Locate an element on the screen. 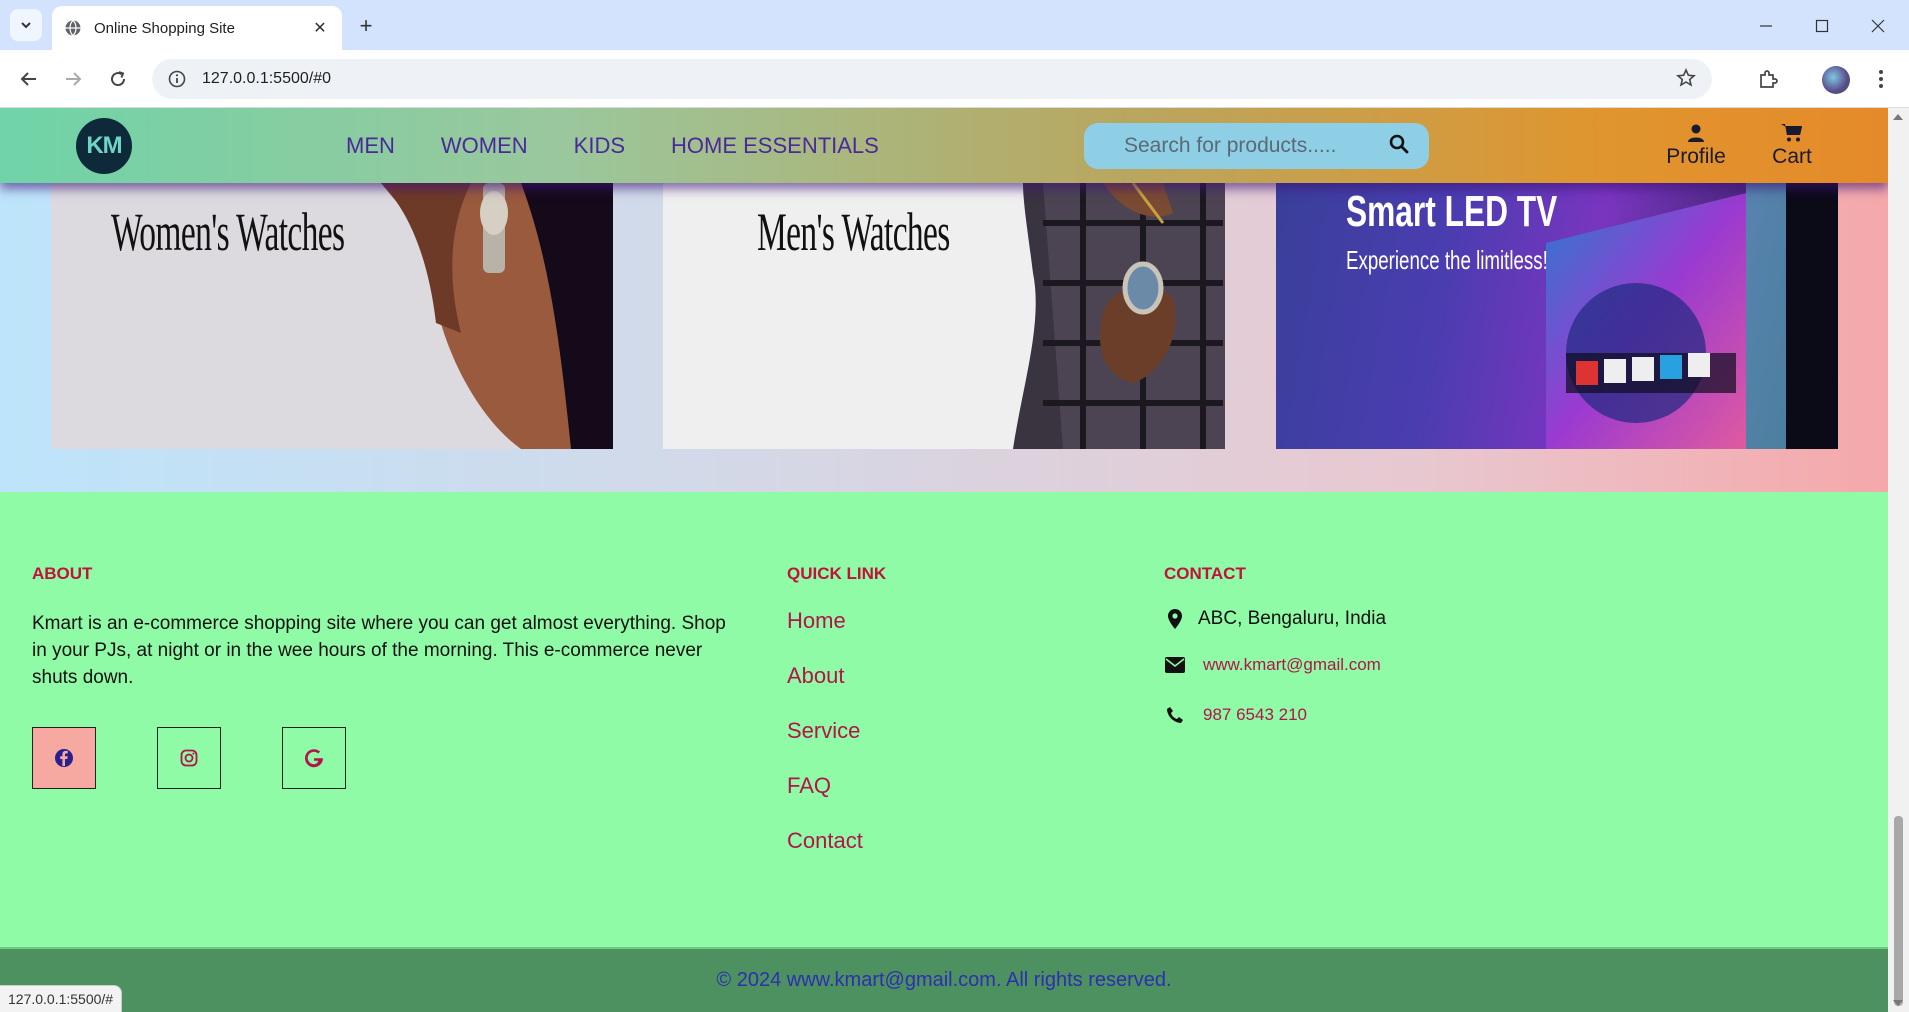  chevron-down-icon is located at coordinates (26, 25).